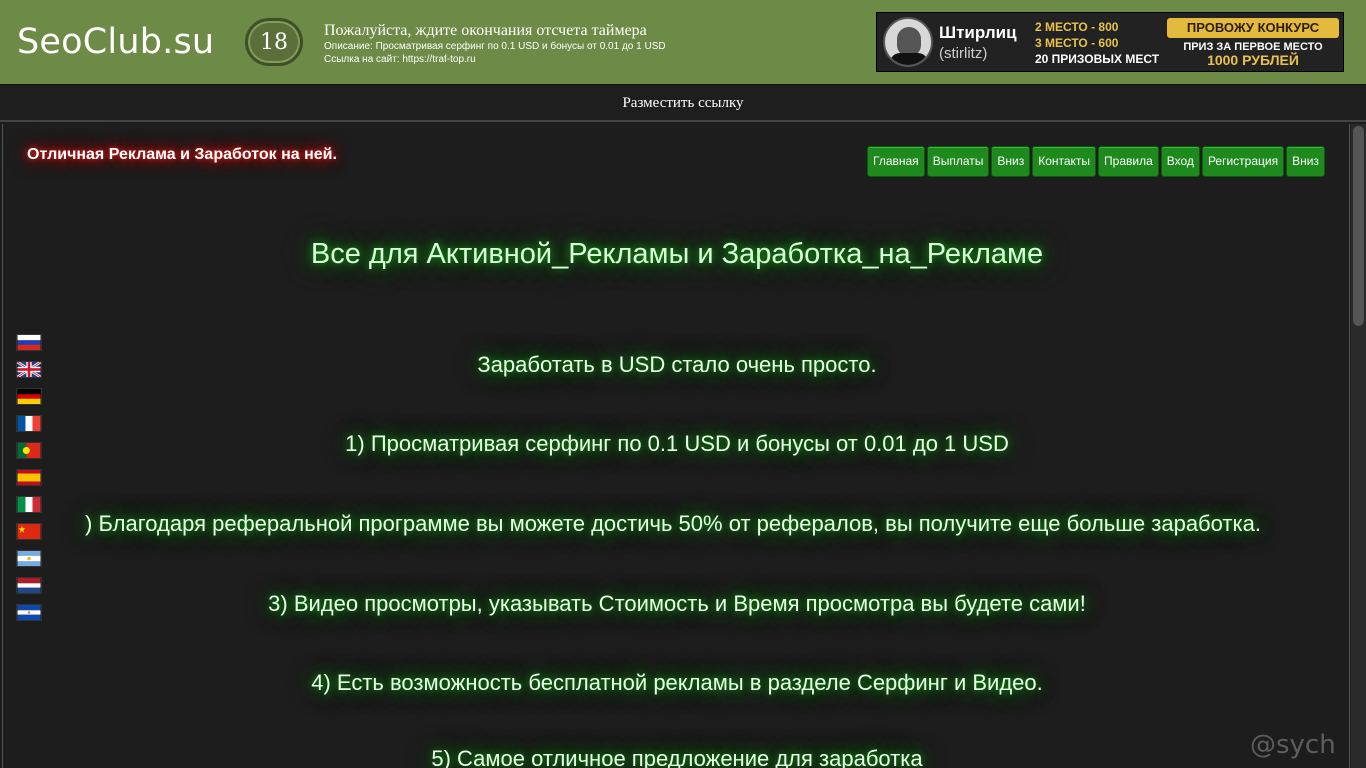  I want to click on site-link: Ссылка на сайт: https://traf-top.ru, so click(495, 59).